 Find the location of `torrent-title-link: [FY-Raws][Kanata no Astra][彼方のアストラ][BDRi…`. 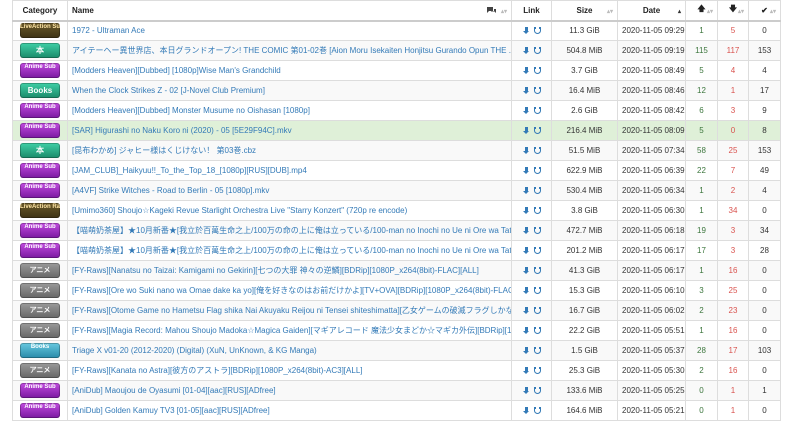

torrent-title-link: [FY-Raws][Kanata no Astra][彼方のアストラ][BDRi… is located at coordinates (217, 370).